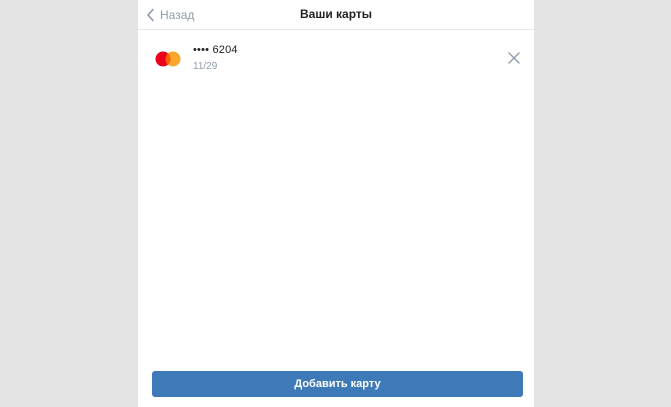 Image resolution: width=671 pixels, height=407 pixels. Describe the element at coordinates (514, 58) in the screenshot. I see `close-icon` at that location.